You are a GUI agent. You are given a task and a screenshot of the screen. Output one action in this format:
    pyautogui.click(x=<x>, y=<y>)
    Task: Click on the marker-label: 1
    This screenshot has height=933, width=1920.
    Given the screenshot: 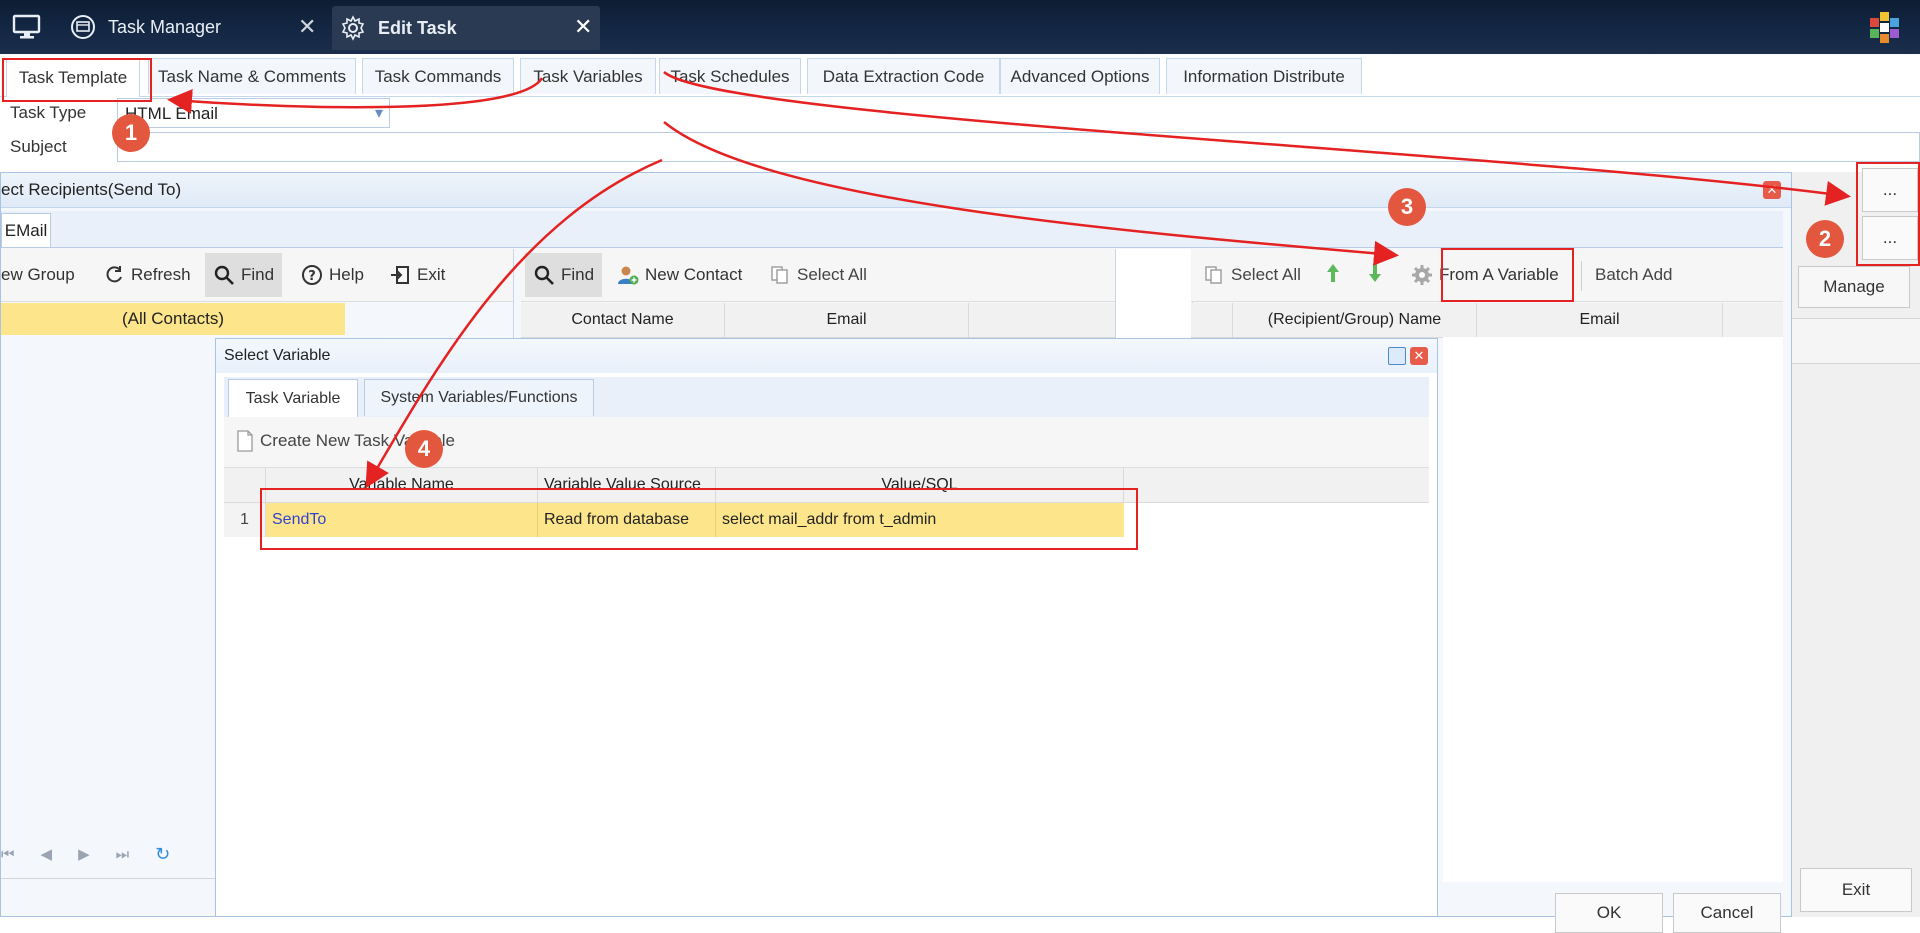 What is the action you would take?
    pyautogui.click(x=131, y=132)
    